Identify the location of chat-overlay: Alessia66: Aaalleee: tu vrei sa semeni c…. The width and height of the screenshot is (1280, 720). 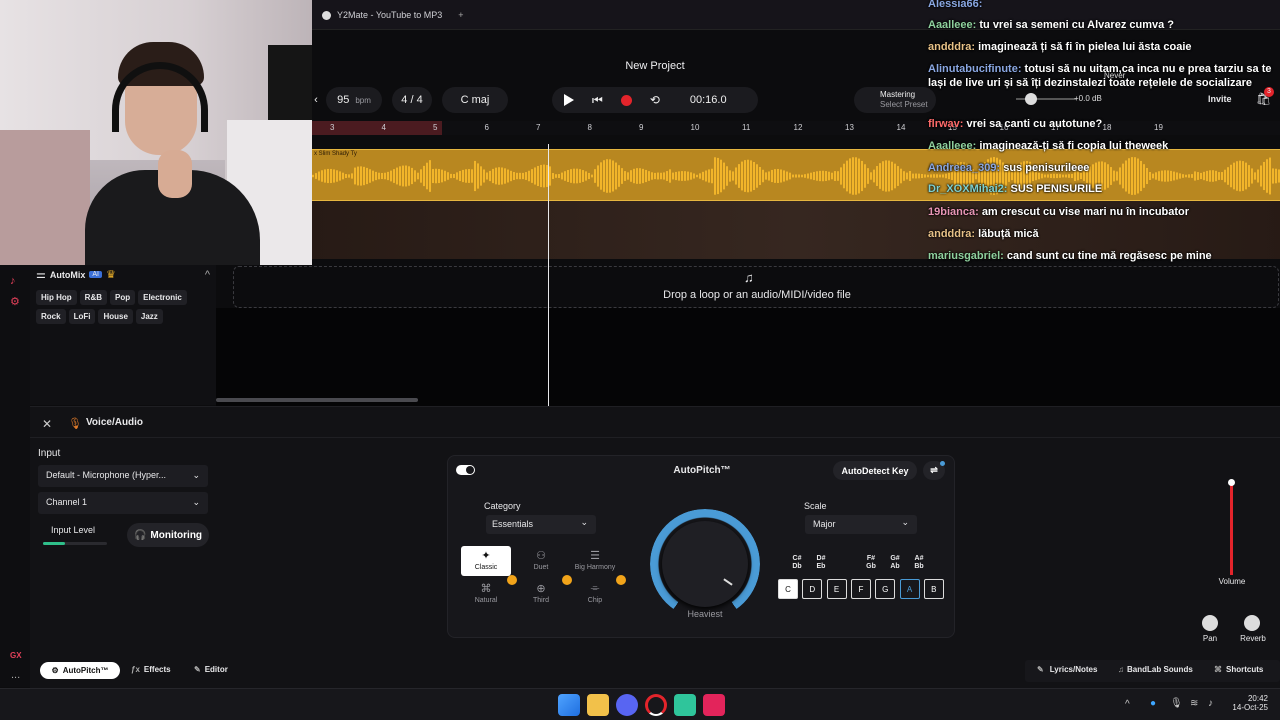
(1102, 133).